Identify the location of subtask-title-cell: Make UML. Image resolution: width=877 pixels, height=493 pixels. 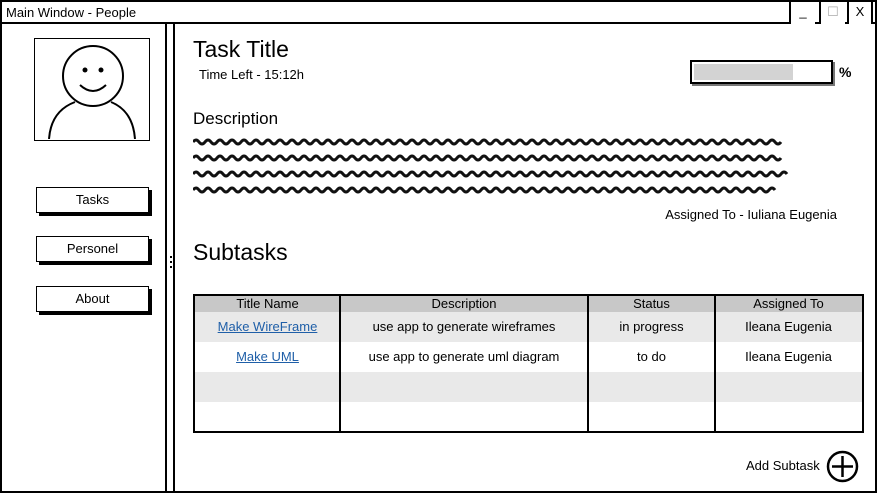
(267, 357).